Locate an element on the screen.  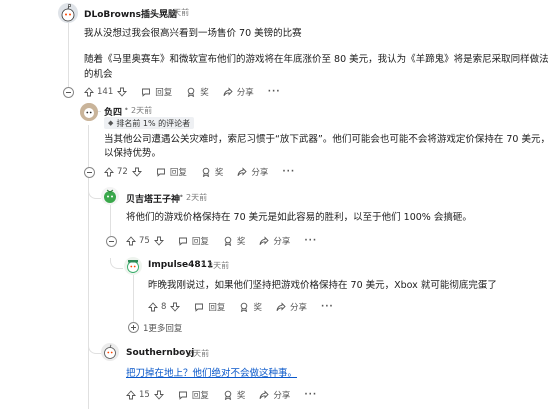
expand-more-replies-button is located at coordinates (133, 327).